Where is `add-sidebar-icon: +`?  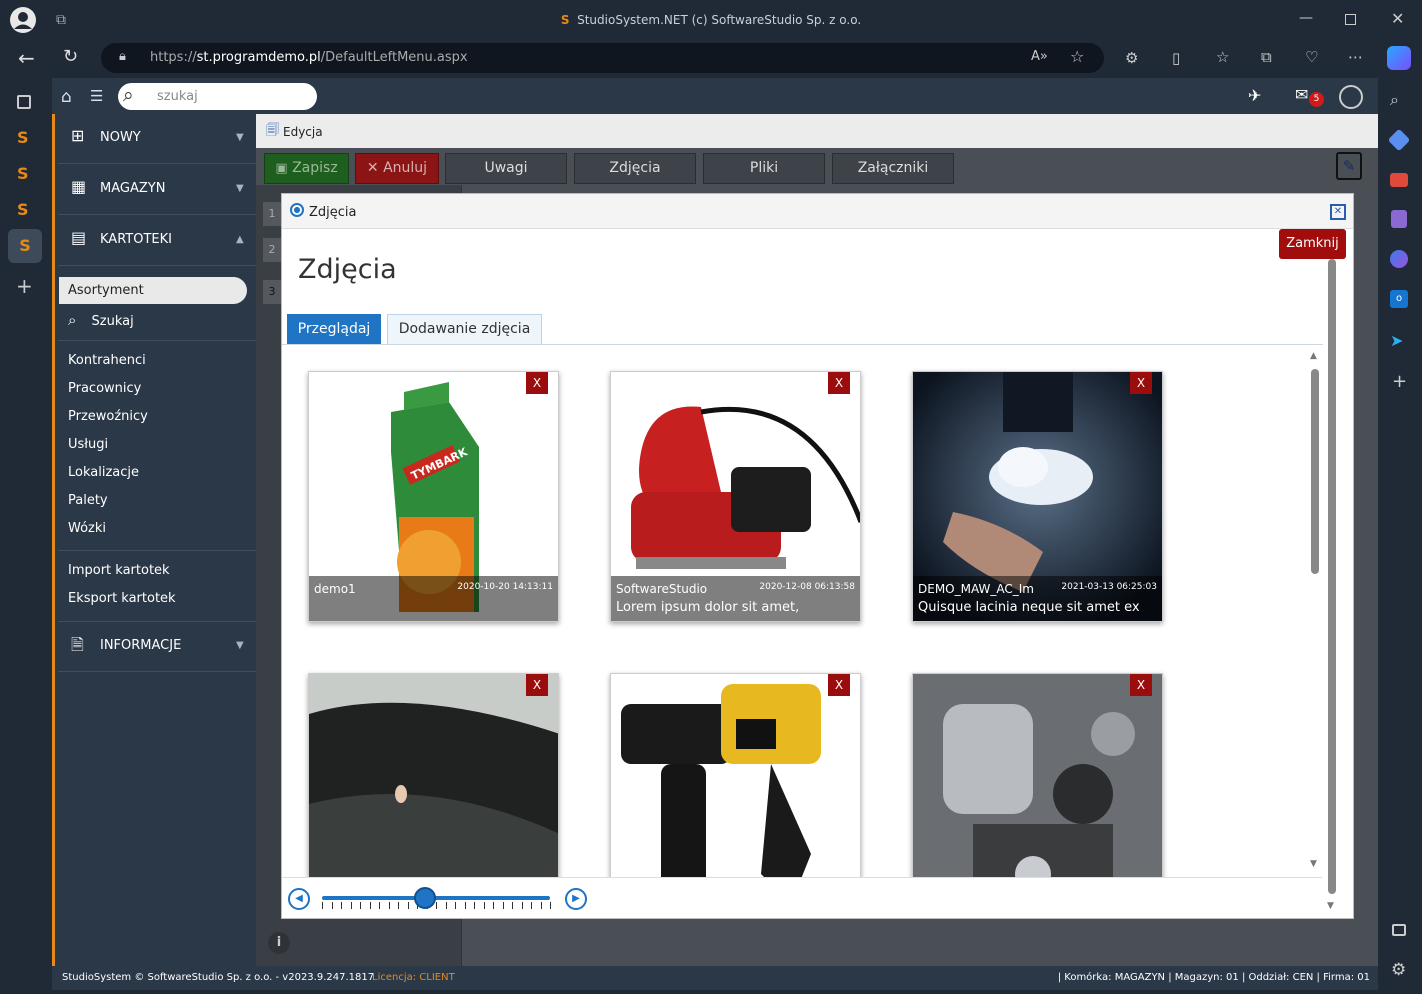 add-sidebar-icon: + is located at coordinates (1399, 381).